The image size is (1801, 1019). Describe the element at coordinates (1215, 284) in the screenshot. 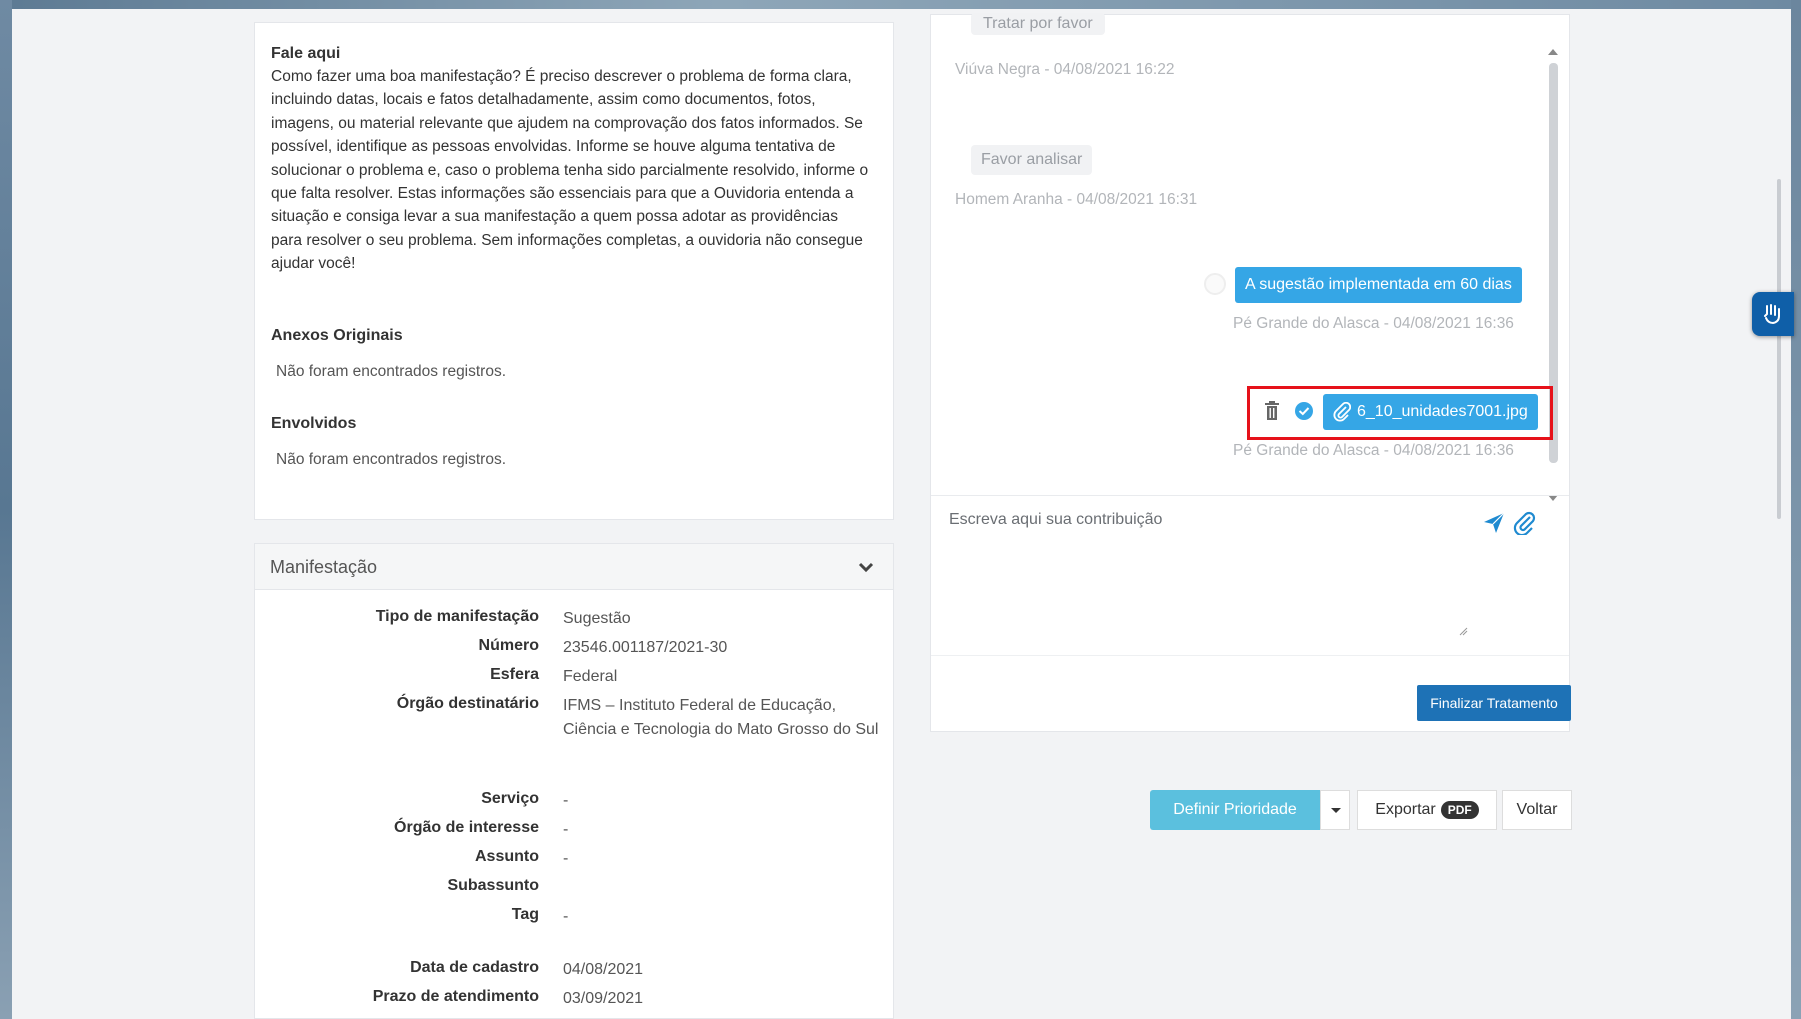

I see `read-status-icon` at that location.